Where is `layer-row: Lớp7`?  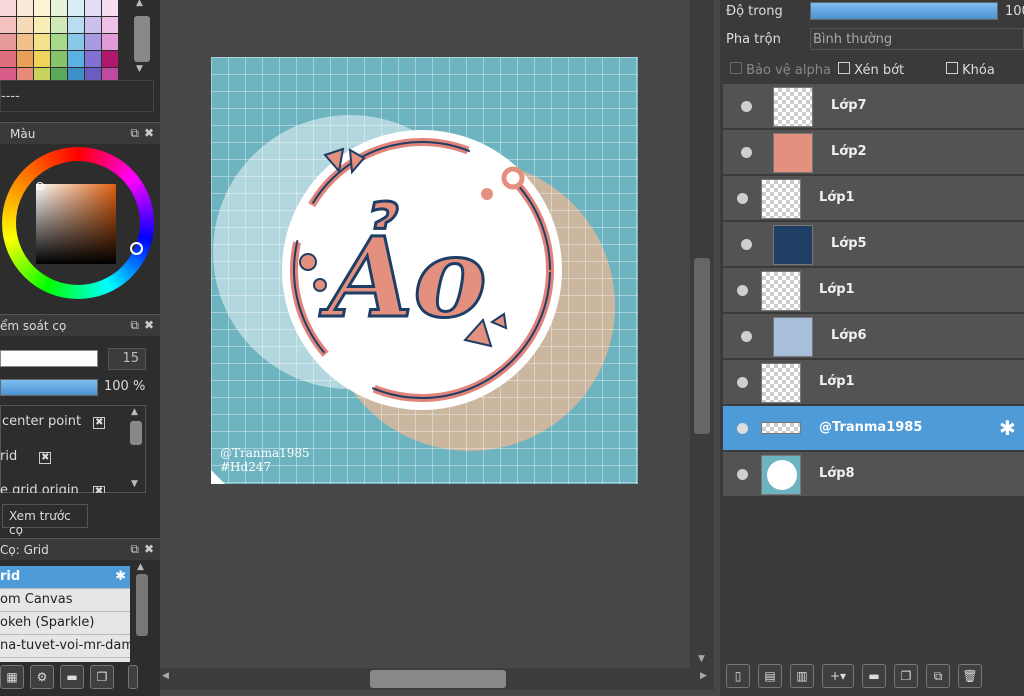
layer-row: Lớp7 is located at coordinates (873, 106).